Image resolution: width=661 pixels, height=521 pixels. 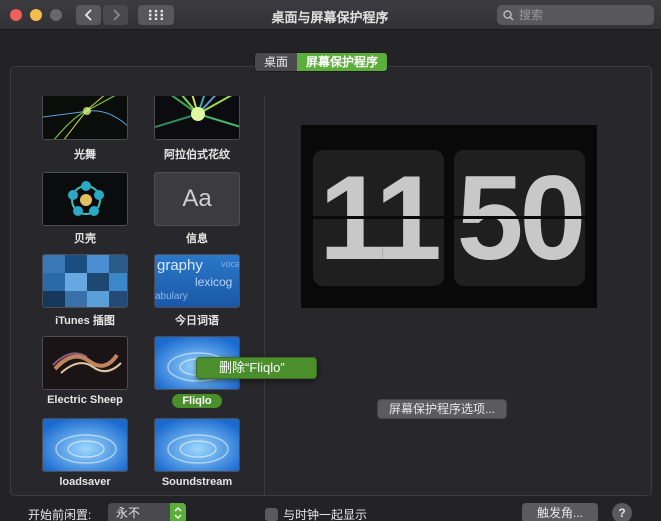 What do you see at coordinates (128, 513) in the screenshot?
I see `start-after-value: 永不` at bounding box center [128, 513].